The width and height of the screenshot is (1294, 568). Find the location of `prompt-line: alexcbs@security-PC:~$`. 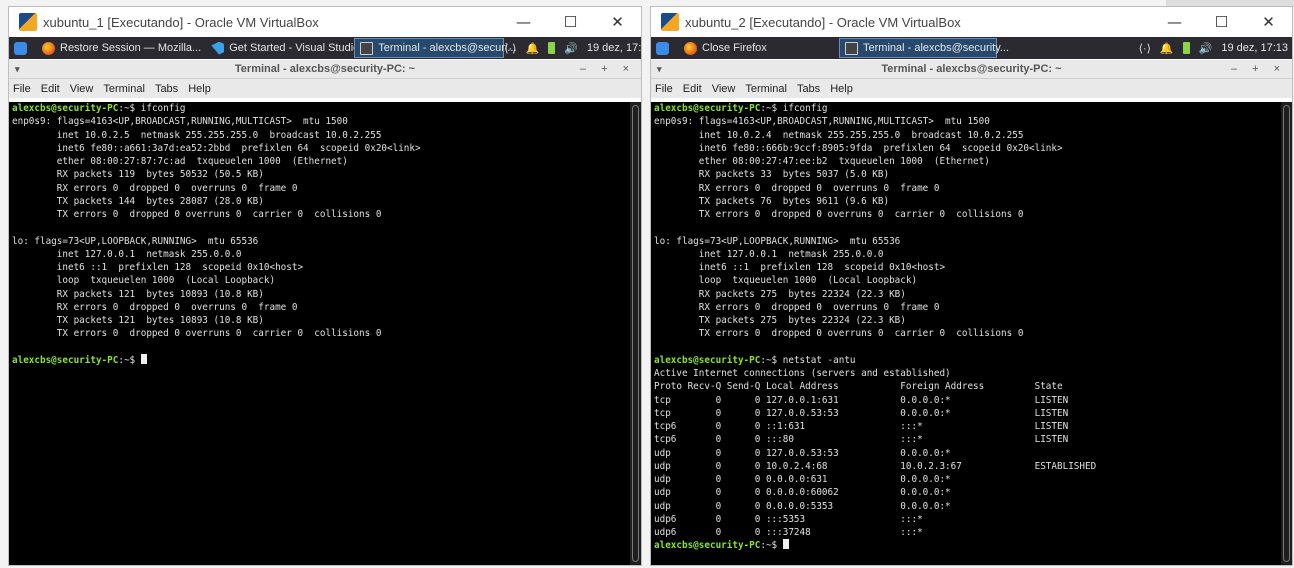

prompt-line: alexcbs@security-PC:~$ is located at coordinates (973, 545).